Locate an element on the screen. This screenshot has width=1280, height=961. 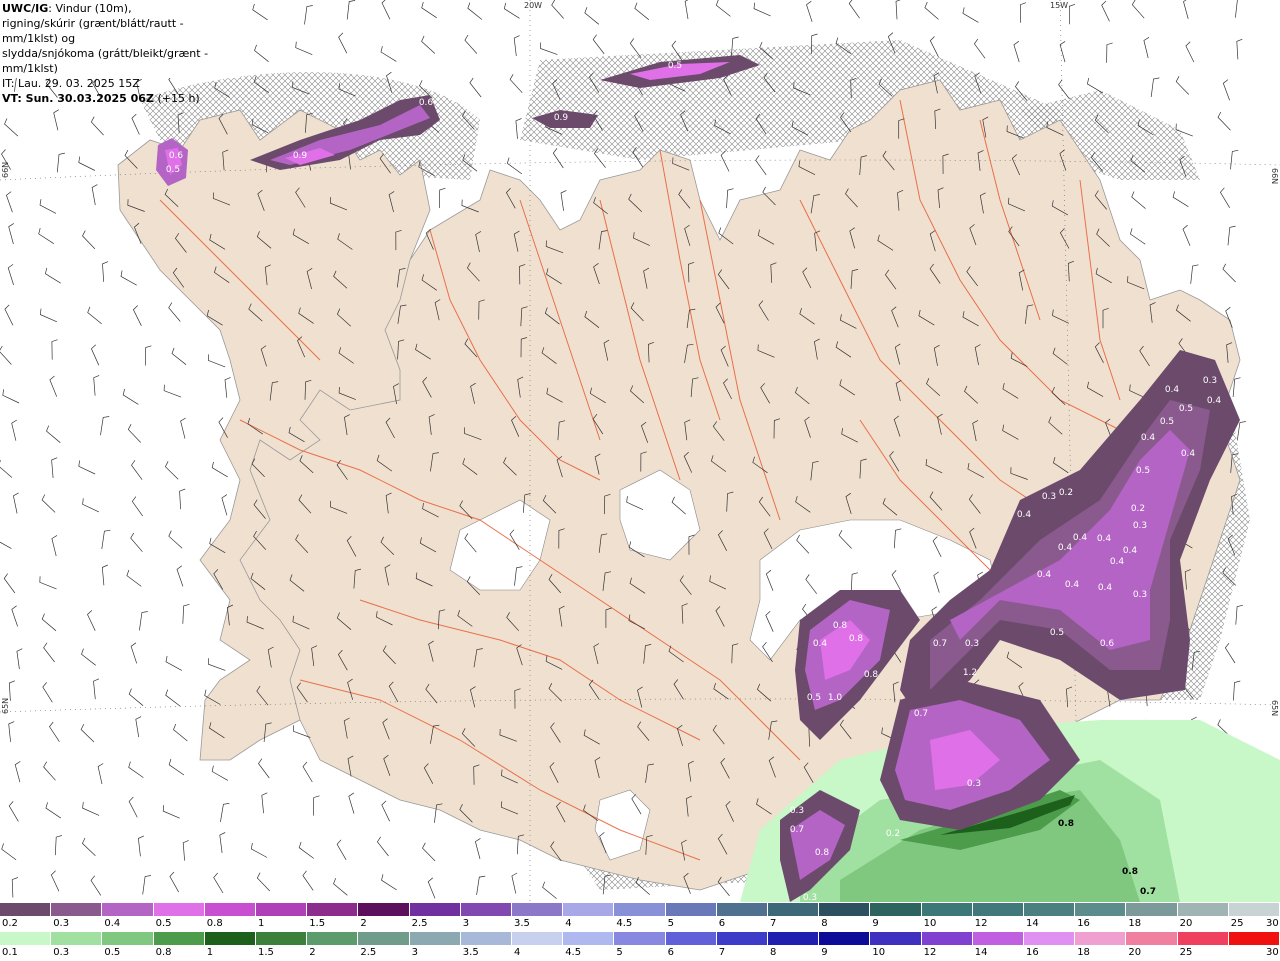
snow-legend-label: 20 is located at coordinates (1186, 923).